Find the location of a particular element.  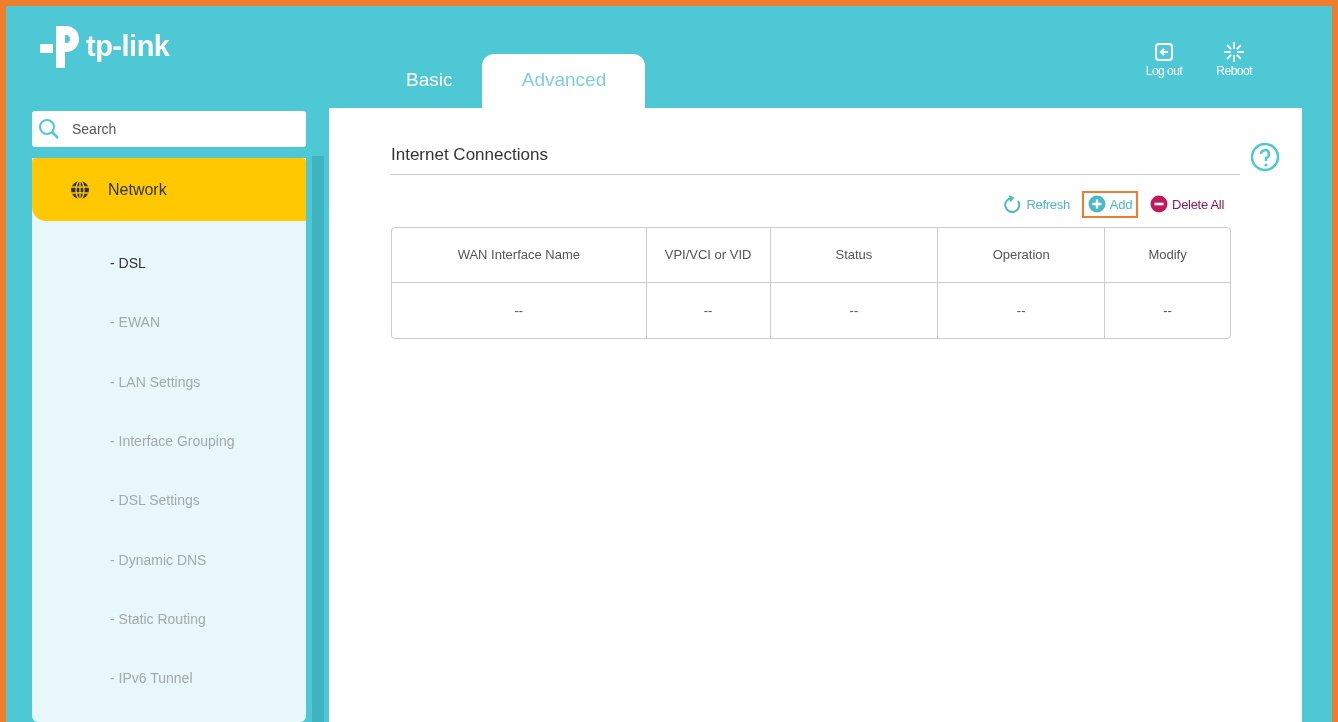

logout-icon is located at coordinates (1164, 52).